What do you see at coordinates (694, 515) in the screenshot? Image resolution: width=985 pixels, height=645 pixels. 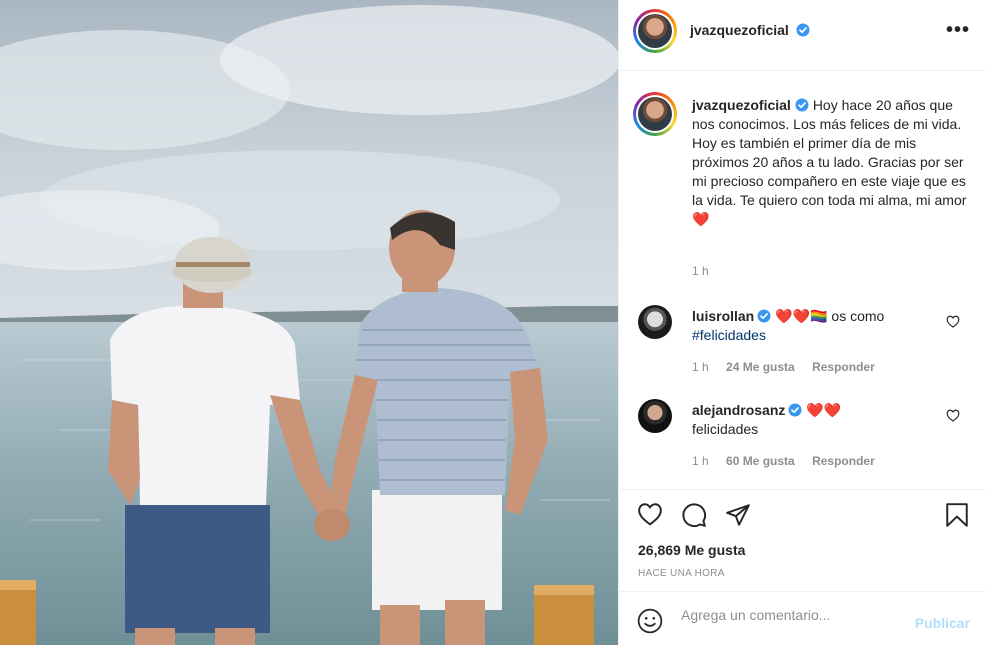 I see `comment-icon` at bounding box center [694, 515].